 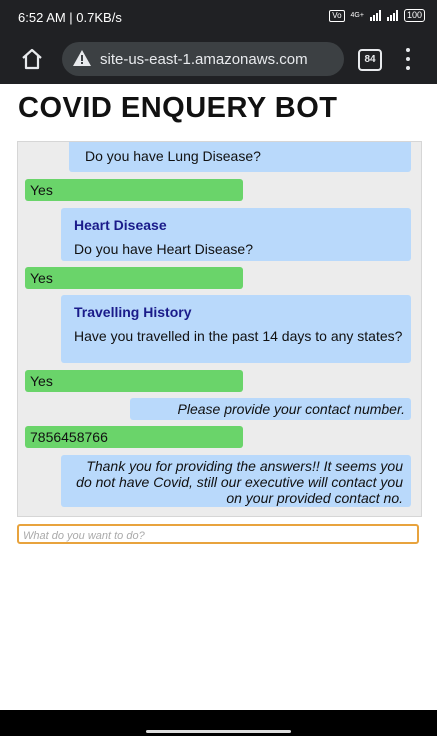 What do you see at coordinates (392, 15) in the screenshot?
I see `signal-2-icon` at bounding box center [392, 15].